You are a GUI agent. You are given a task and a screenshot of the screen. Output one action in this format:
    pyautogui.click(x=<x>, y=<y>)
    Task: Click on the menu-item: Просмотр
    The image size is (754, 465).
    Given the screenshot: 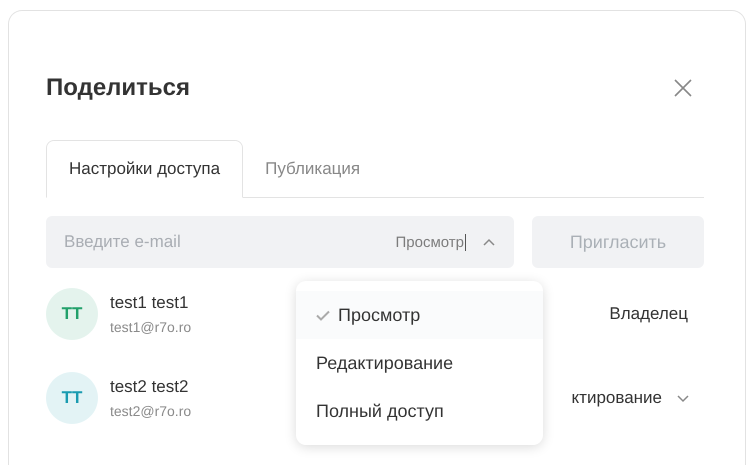 What is the action you would take?
    pyautogui.click(x=419, y=315)
    